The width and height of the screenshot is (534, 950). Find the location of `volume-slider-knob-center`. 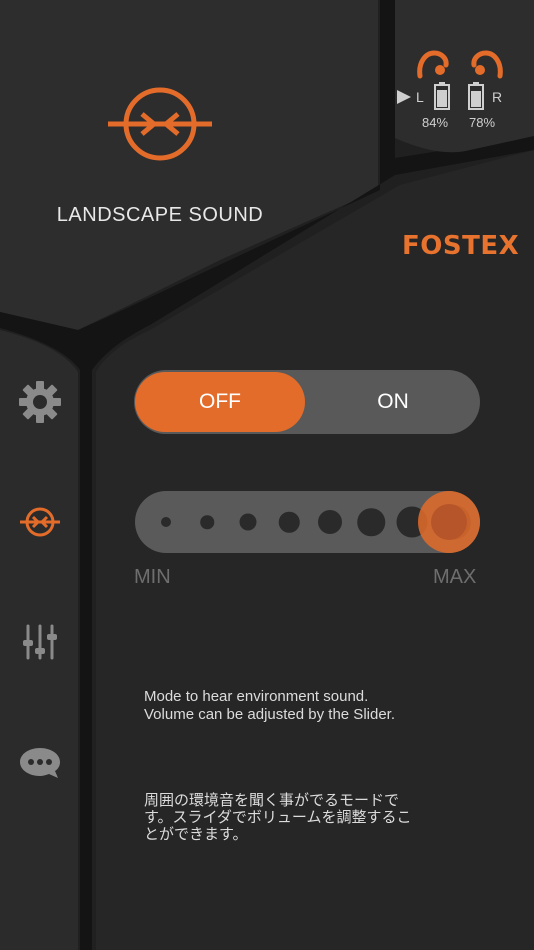

volume-slider-knob-center is located at coordinates (449, 522).